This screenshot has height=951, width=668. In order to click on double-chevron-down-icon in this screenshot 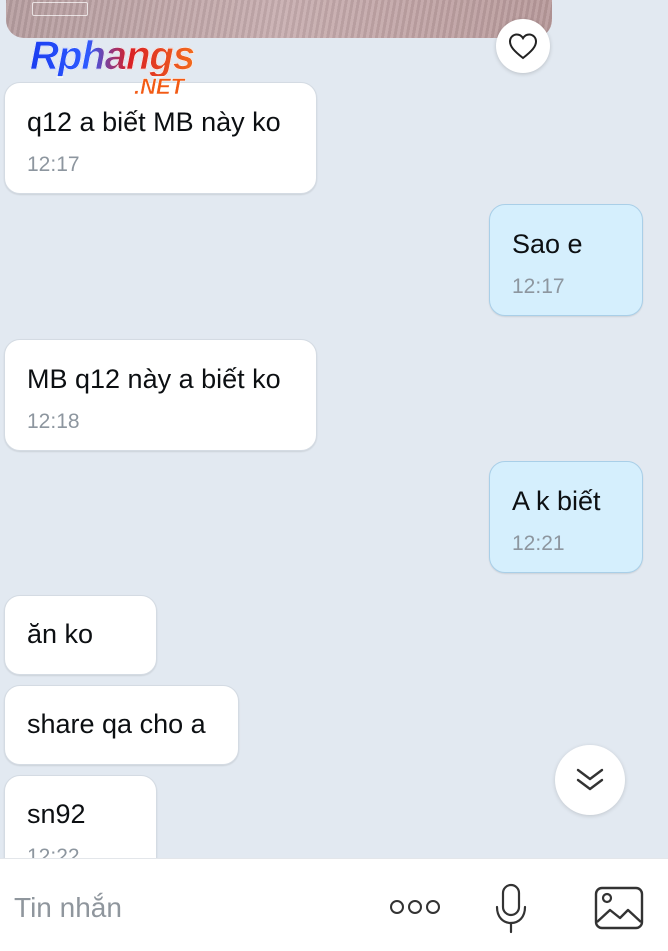, I will do `click(590, 779)`.